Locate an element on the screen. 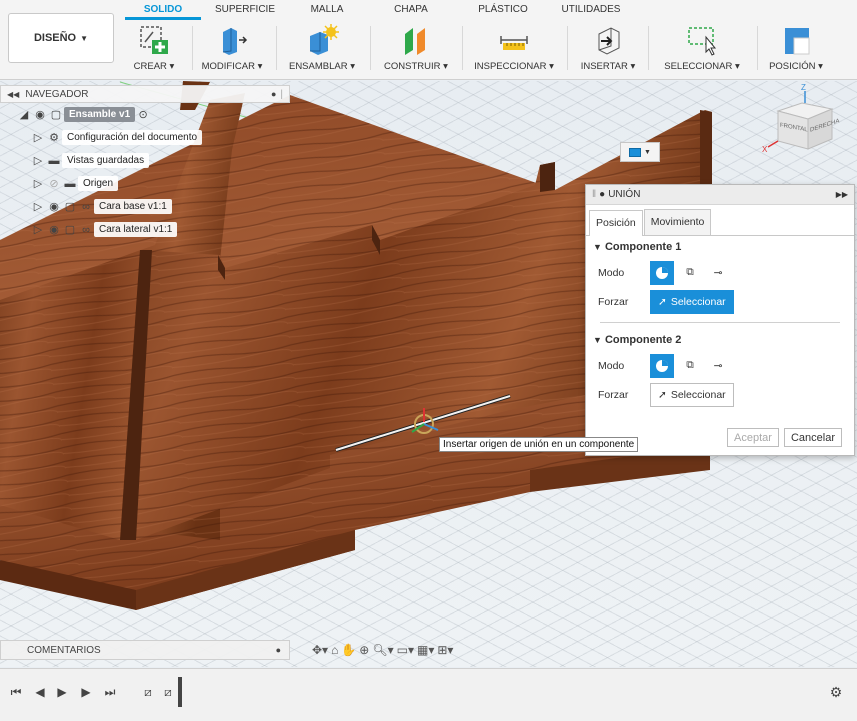 This screenshot has width=857, height=721. inspeccionar-group: INSPECCIONAR ▾ is located at coordinates (514, 50).